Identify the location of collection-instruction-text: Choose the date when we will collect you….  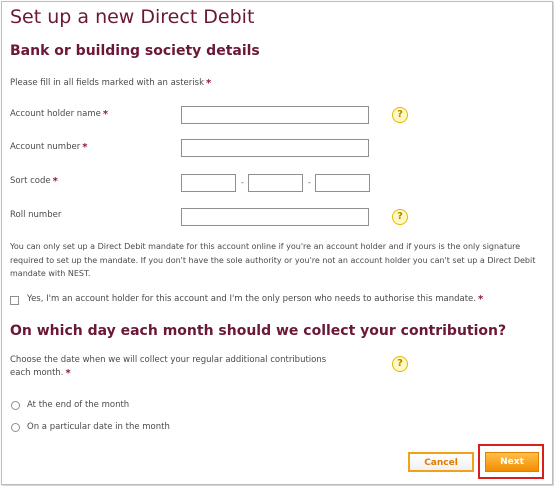
(168, 366).